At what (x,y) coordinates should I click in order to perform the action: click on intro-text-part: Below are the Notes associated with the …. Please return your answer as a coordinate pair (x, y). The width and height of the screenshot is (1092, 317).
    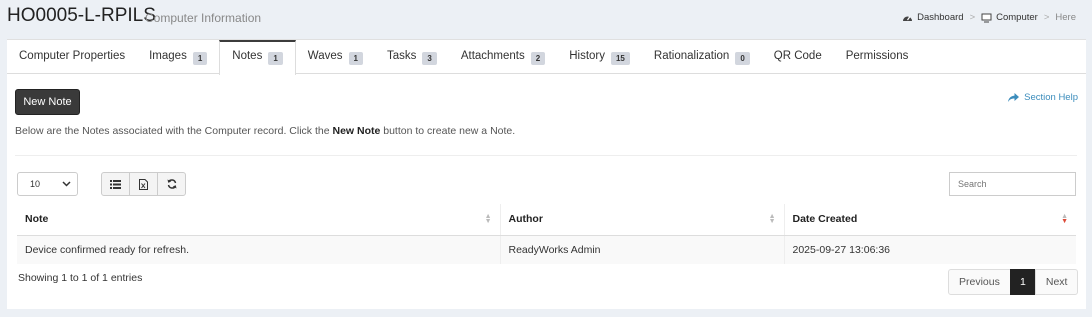
    Looking at the image, I should click on (174, 131).